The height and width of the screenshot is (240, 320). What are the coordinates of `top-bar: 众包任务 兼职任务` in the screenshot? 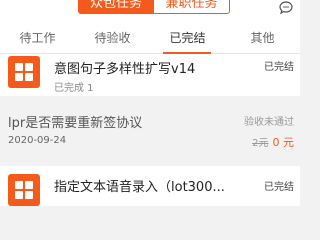 It's located at (150, 11).